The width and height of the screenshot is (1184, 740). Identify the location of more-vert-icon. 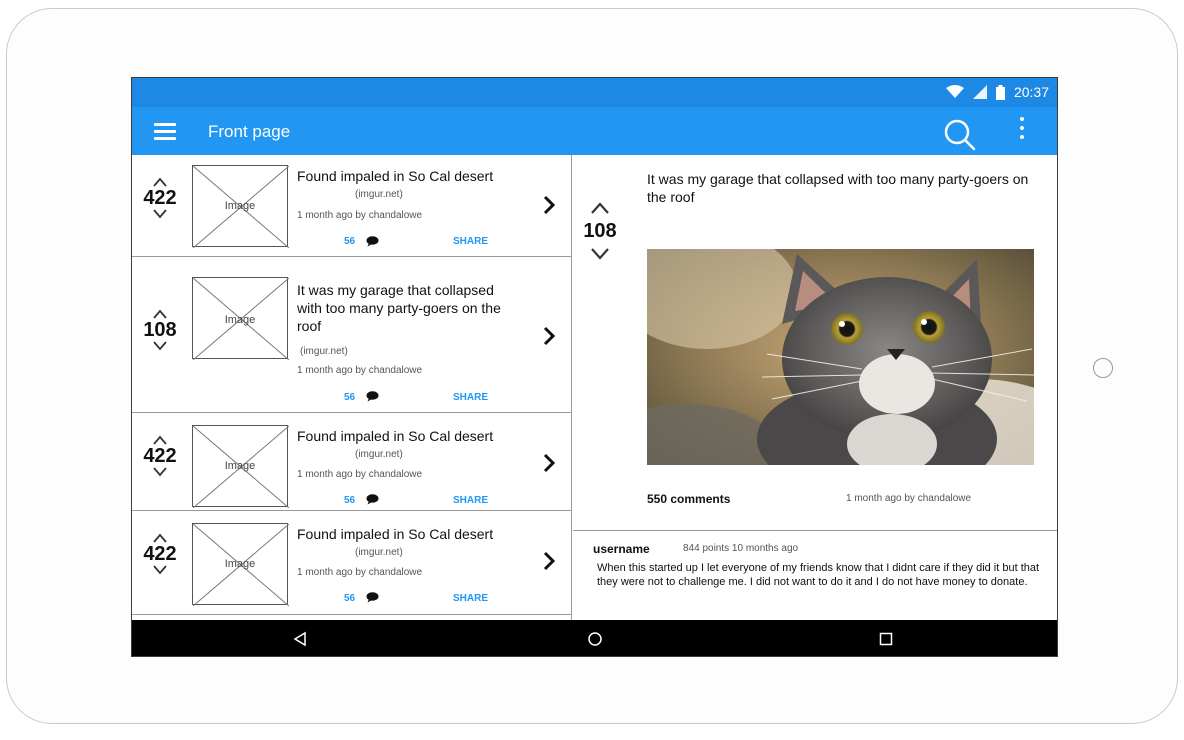
(1022, 131).